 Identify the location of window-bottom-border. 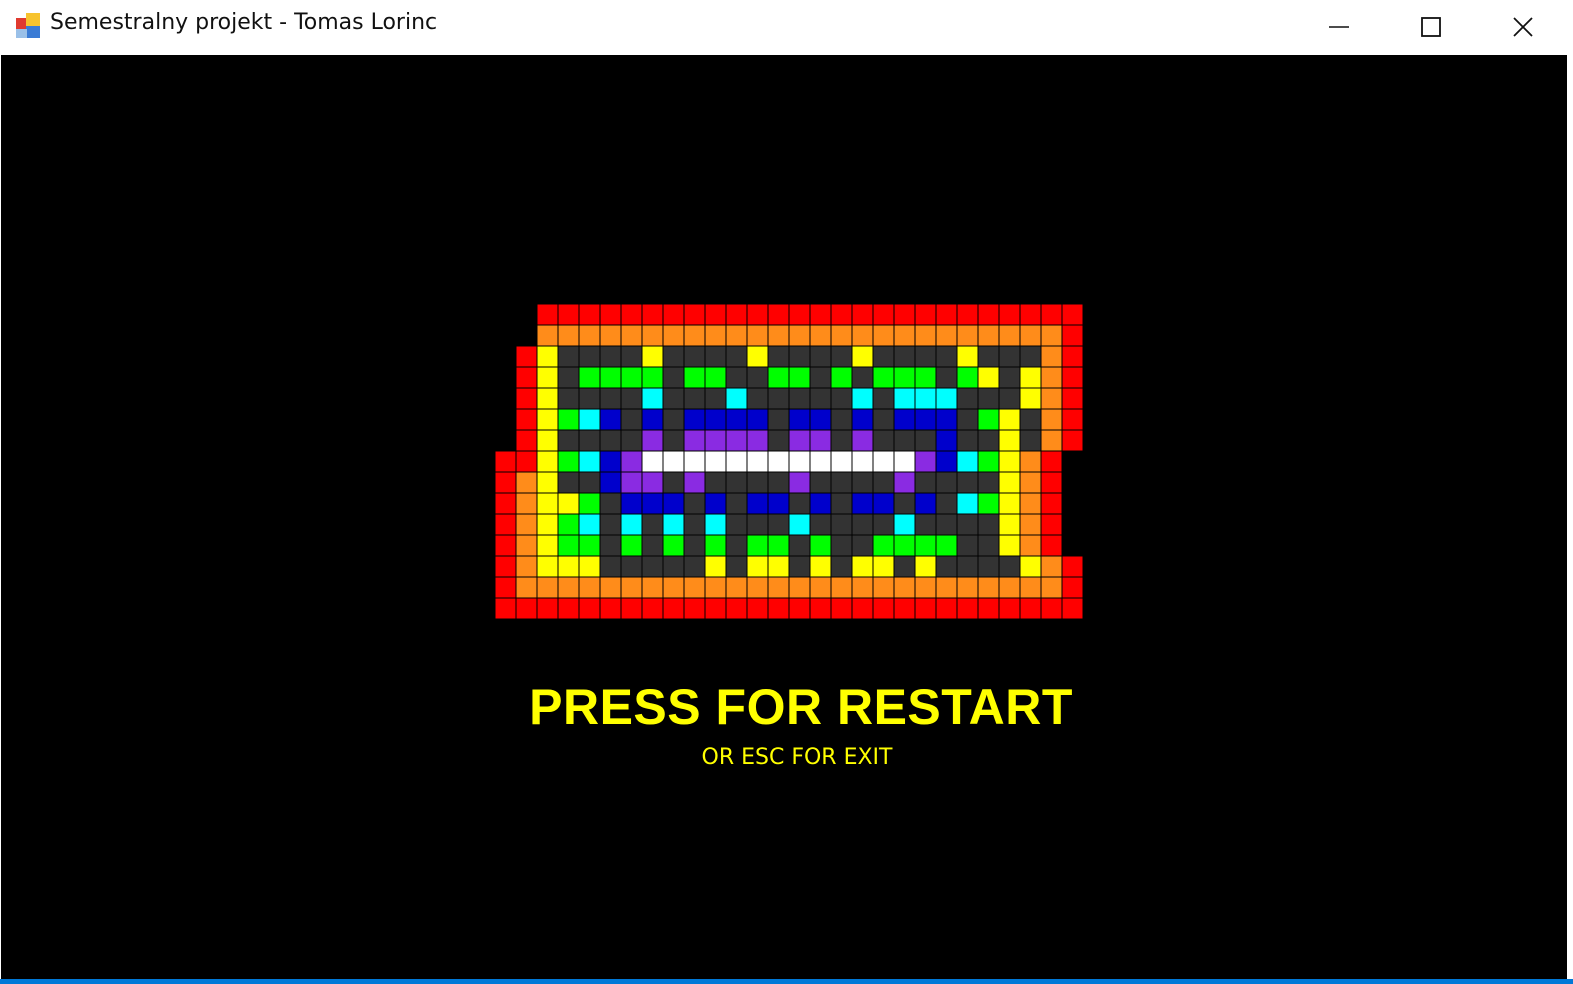
(786, 981).